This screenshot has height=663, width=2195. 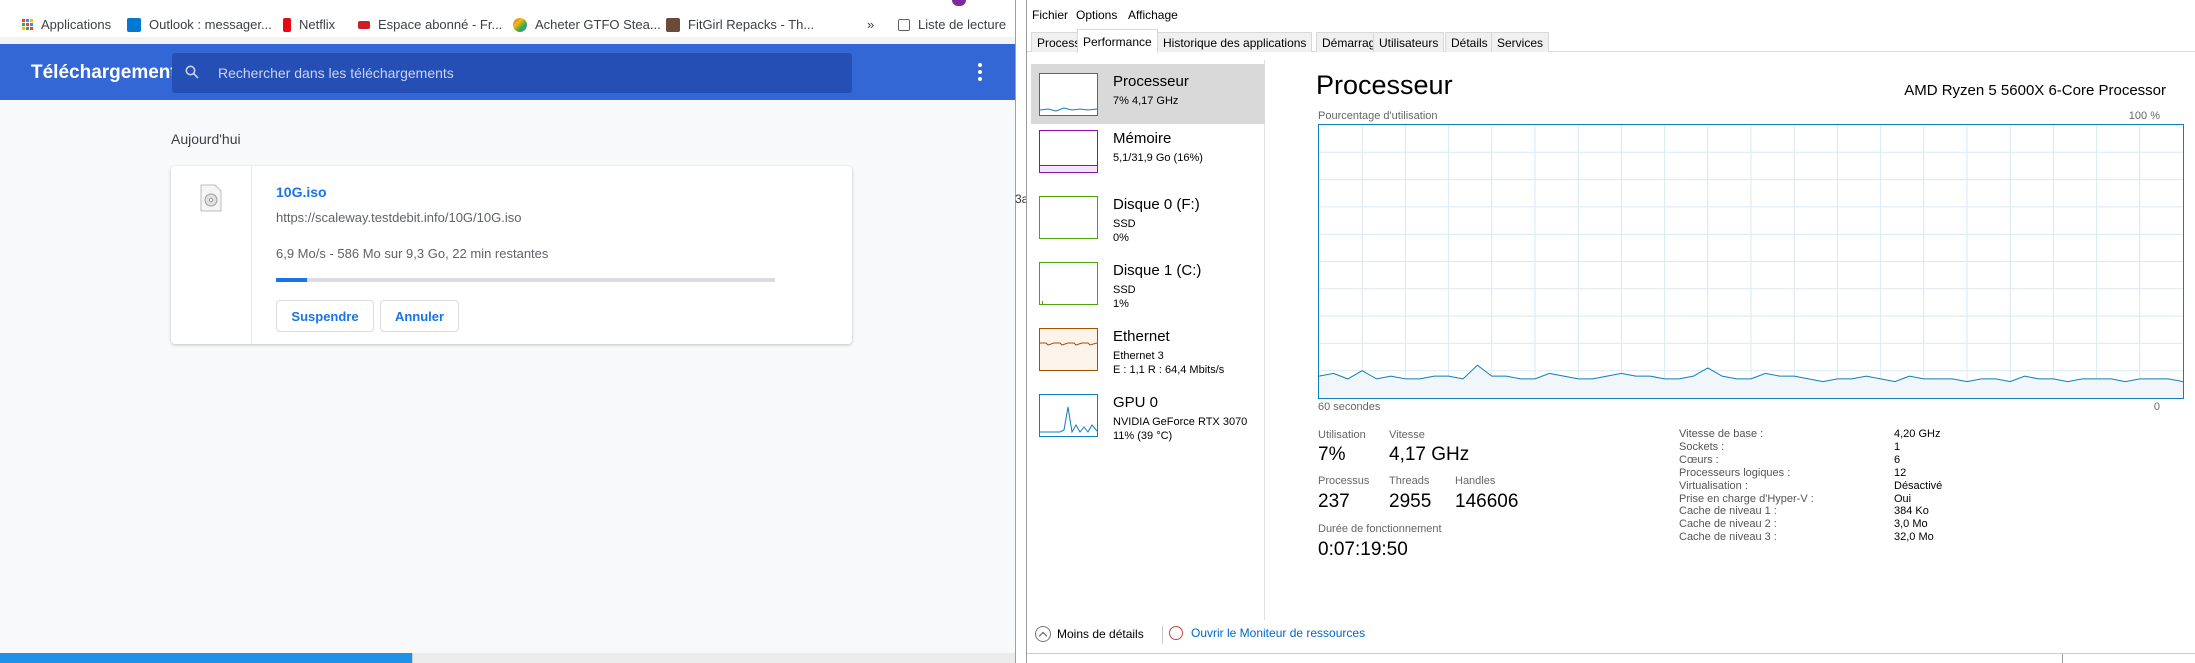 What do you see at coordinates (1721, 434) in the screenshot?
I see `spec-label: Vitesse de base :` at bounding box center [1721, 434].